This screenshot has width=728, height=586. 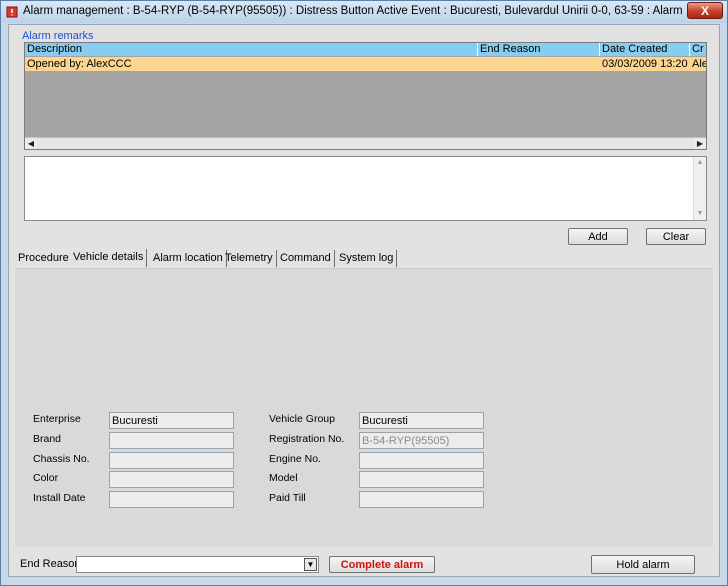 What do you see at coordinates (171, 440) in the screenshot?
I see `brand-field` at bounding box center [171, 440].